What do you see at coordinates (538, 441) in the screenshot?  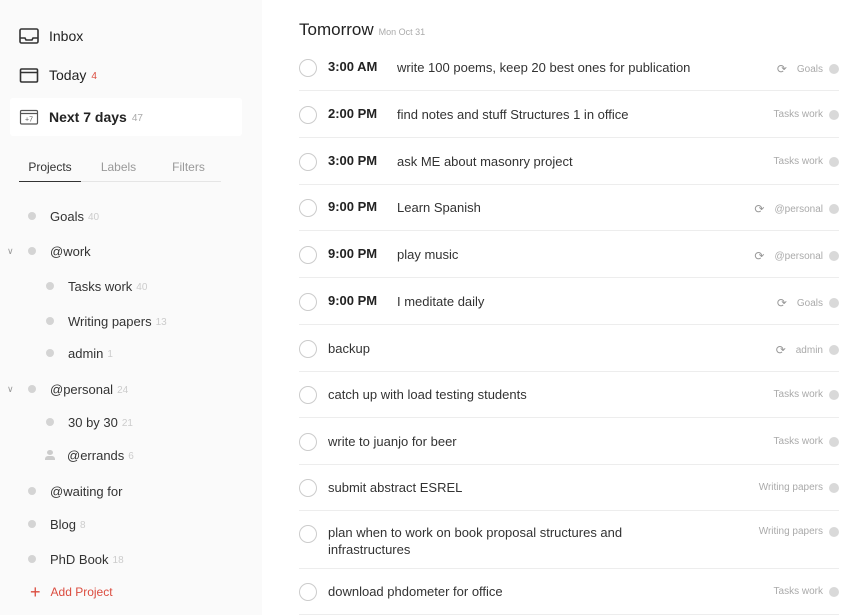 I see `task-content: write to juanjo for beer` at bounding box center [538, 441].